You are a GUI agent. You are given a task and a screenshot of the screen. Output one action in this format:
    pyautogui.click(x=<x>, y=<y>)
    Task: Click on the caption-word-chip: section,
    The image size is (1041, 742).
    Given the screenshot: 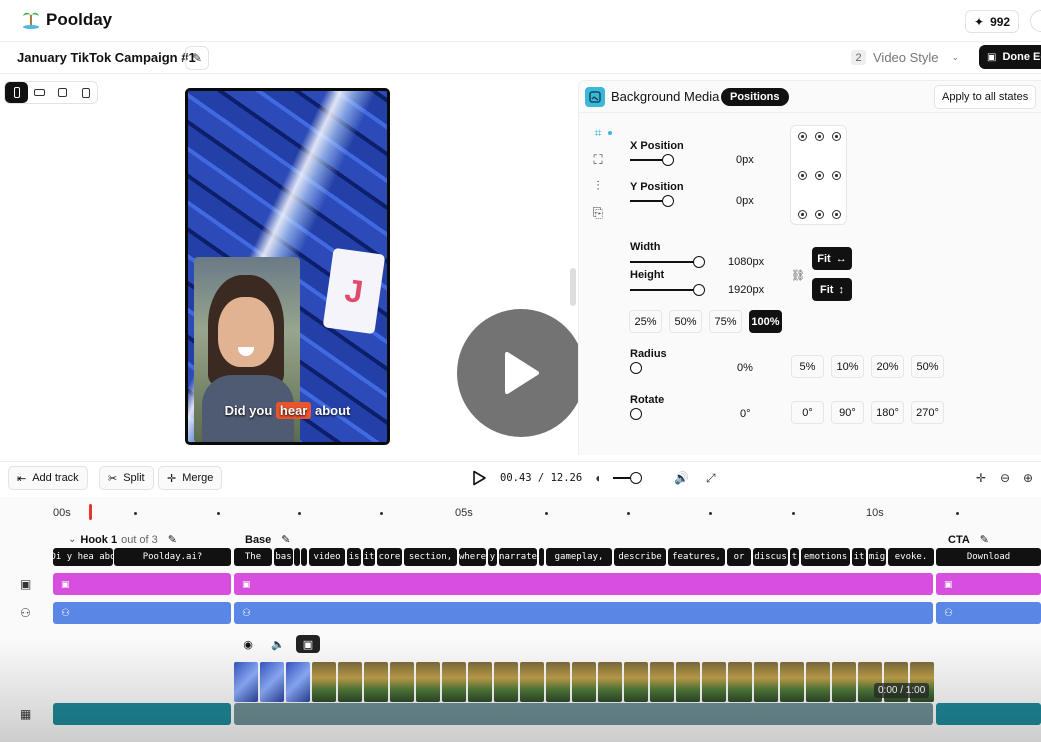 What is the action you would take?
    pyautogui.click(x=430, y=557)
    